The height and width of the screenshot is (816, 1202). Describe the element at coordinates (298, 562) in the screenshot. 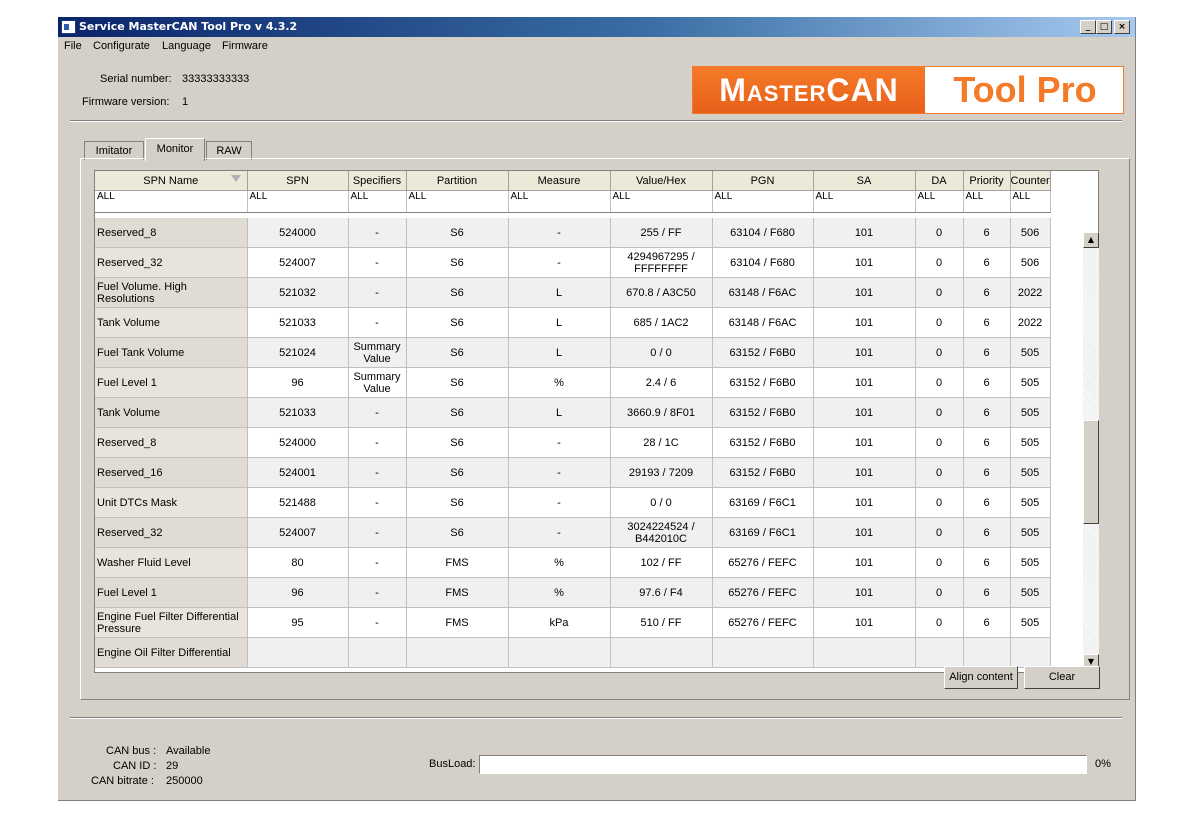

I see `cell-spn: 80` at that location.